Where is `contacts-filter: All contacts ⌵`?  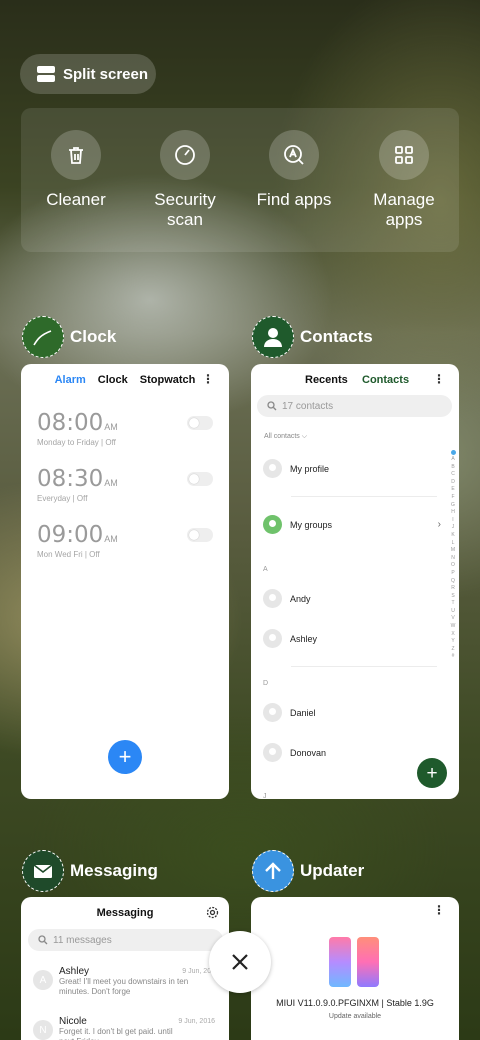
contacts-filter: All contacts ⌵ is located at coordinates (285, 437).